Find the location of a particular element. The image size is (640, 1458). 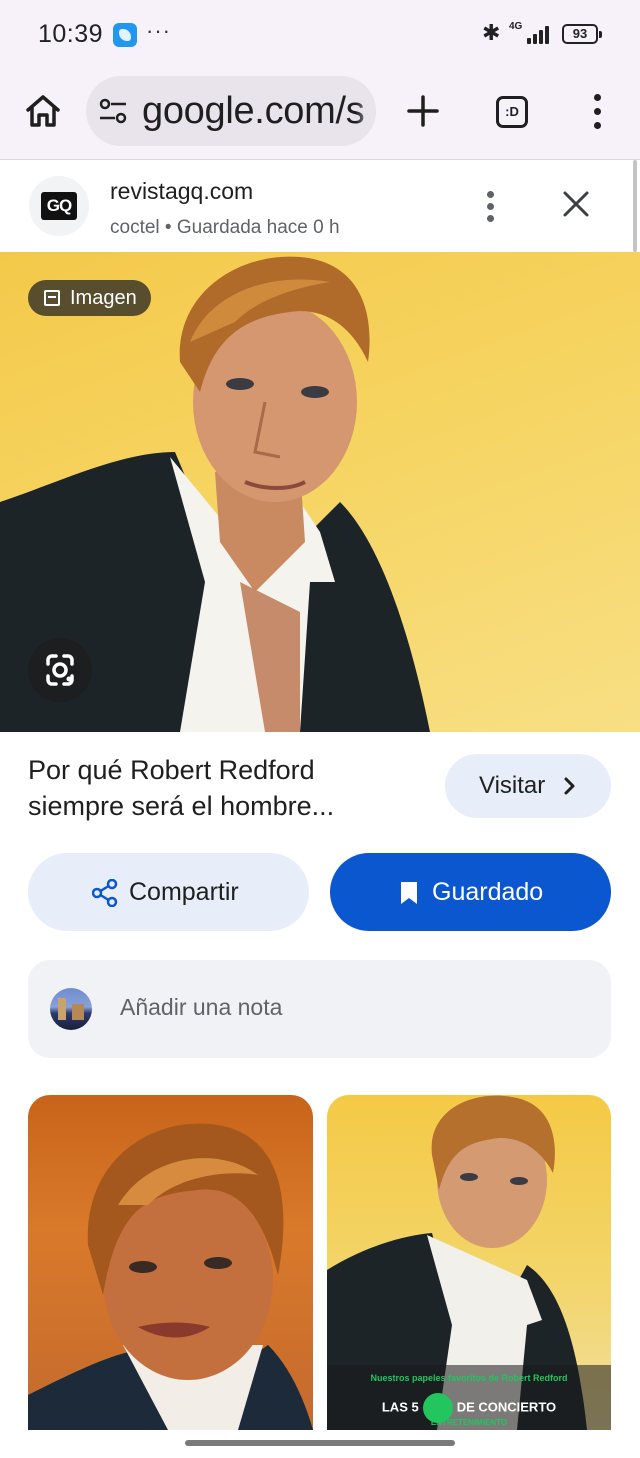

home-button is located at coordinates (43, 111).